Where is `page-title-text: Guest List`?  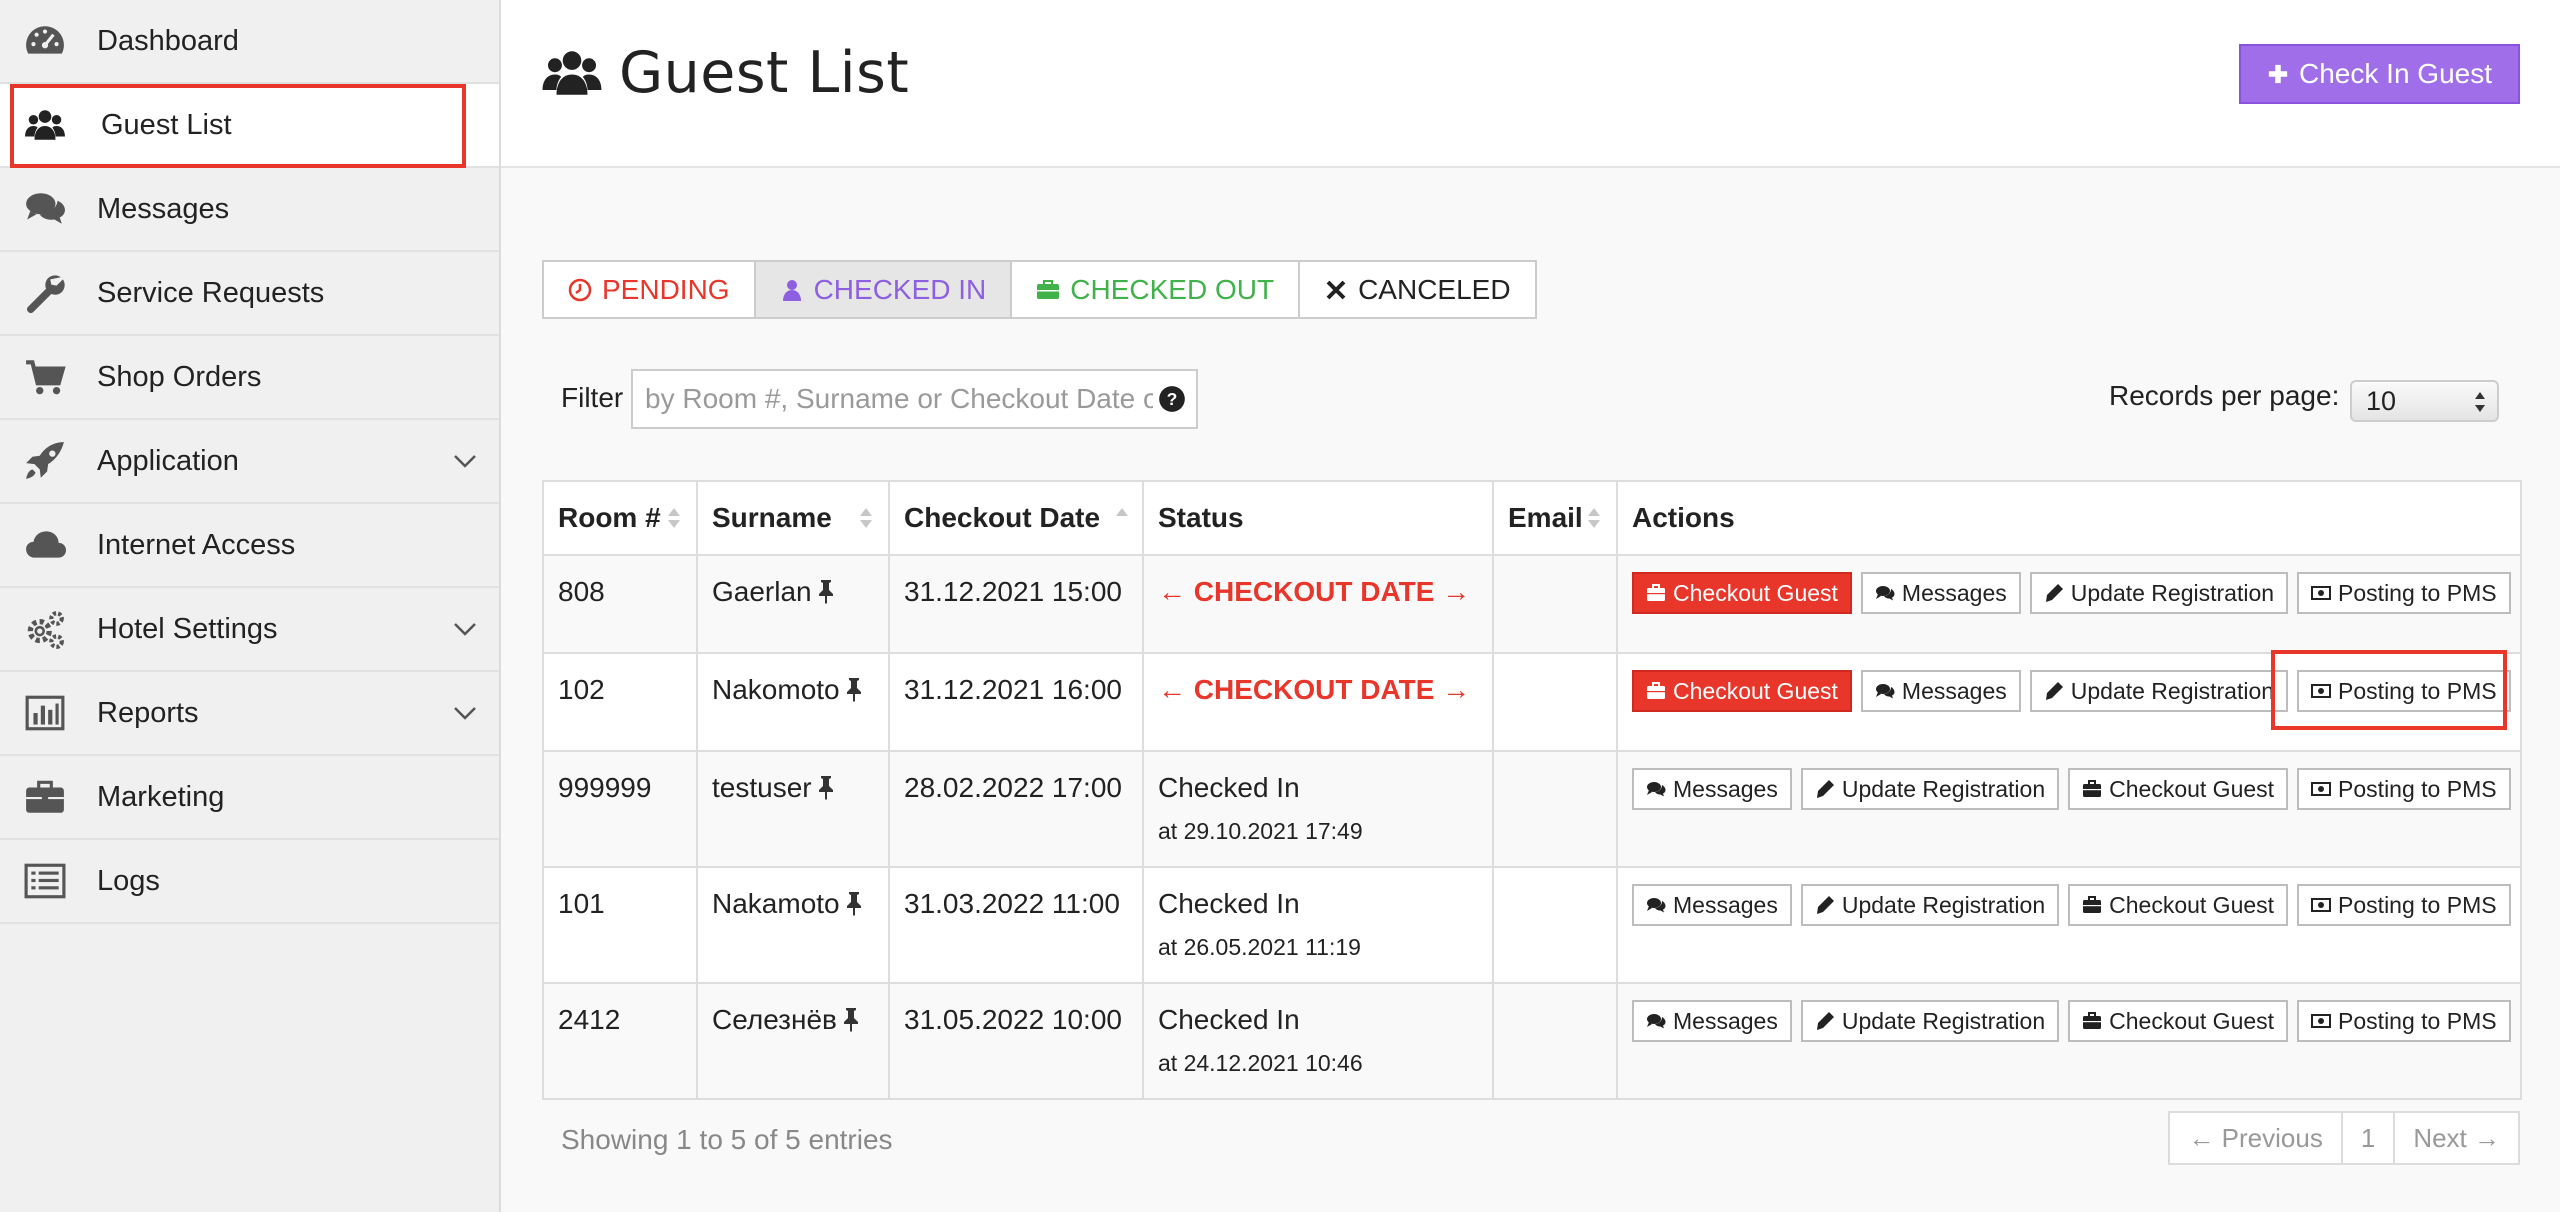 page-title-text: Guest List is located at coordinates (764, 73).